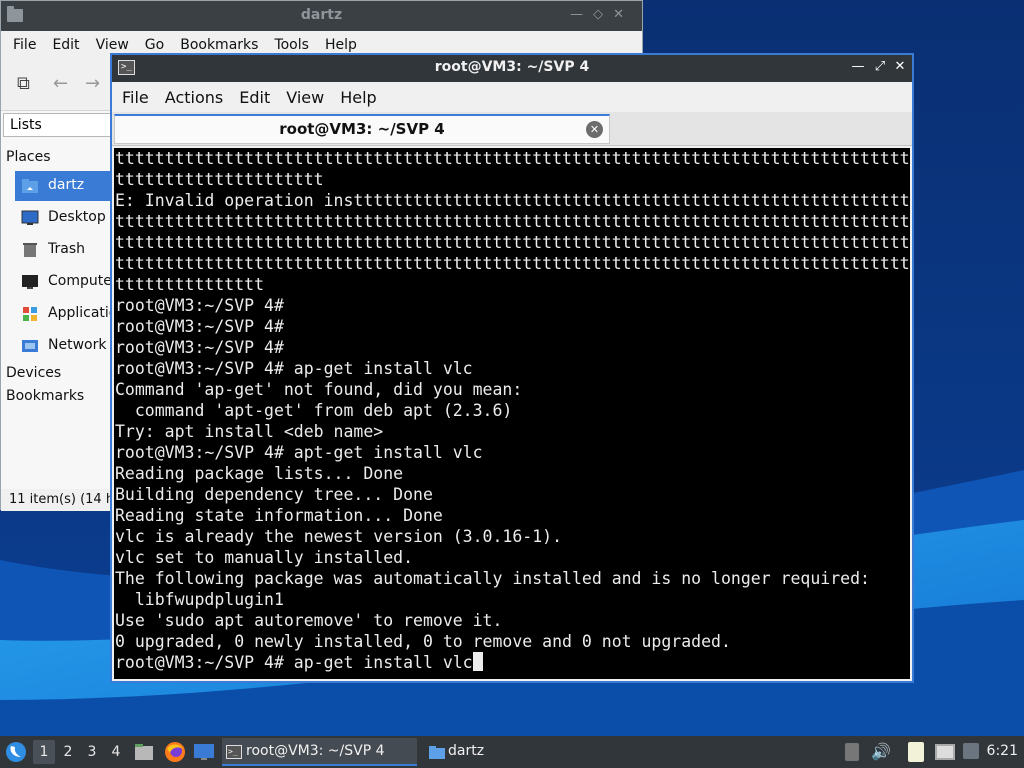  Describe the element at coordinates (234, 752) in the screenshot. I see `terminal-icon: >_` at that location.